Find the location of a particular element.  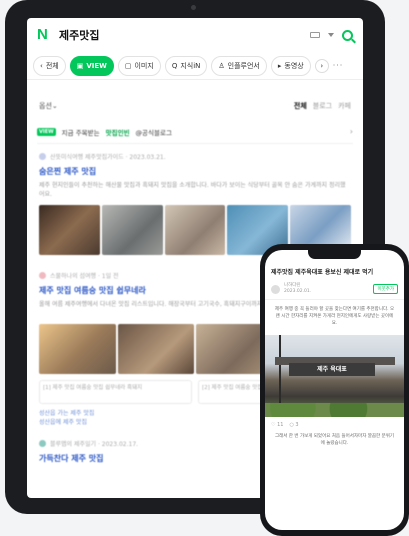

blog-actions: ♡ 11 ○ 3 is located at coordinates (334, 425).